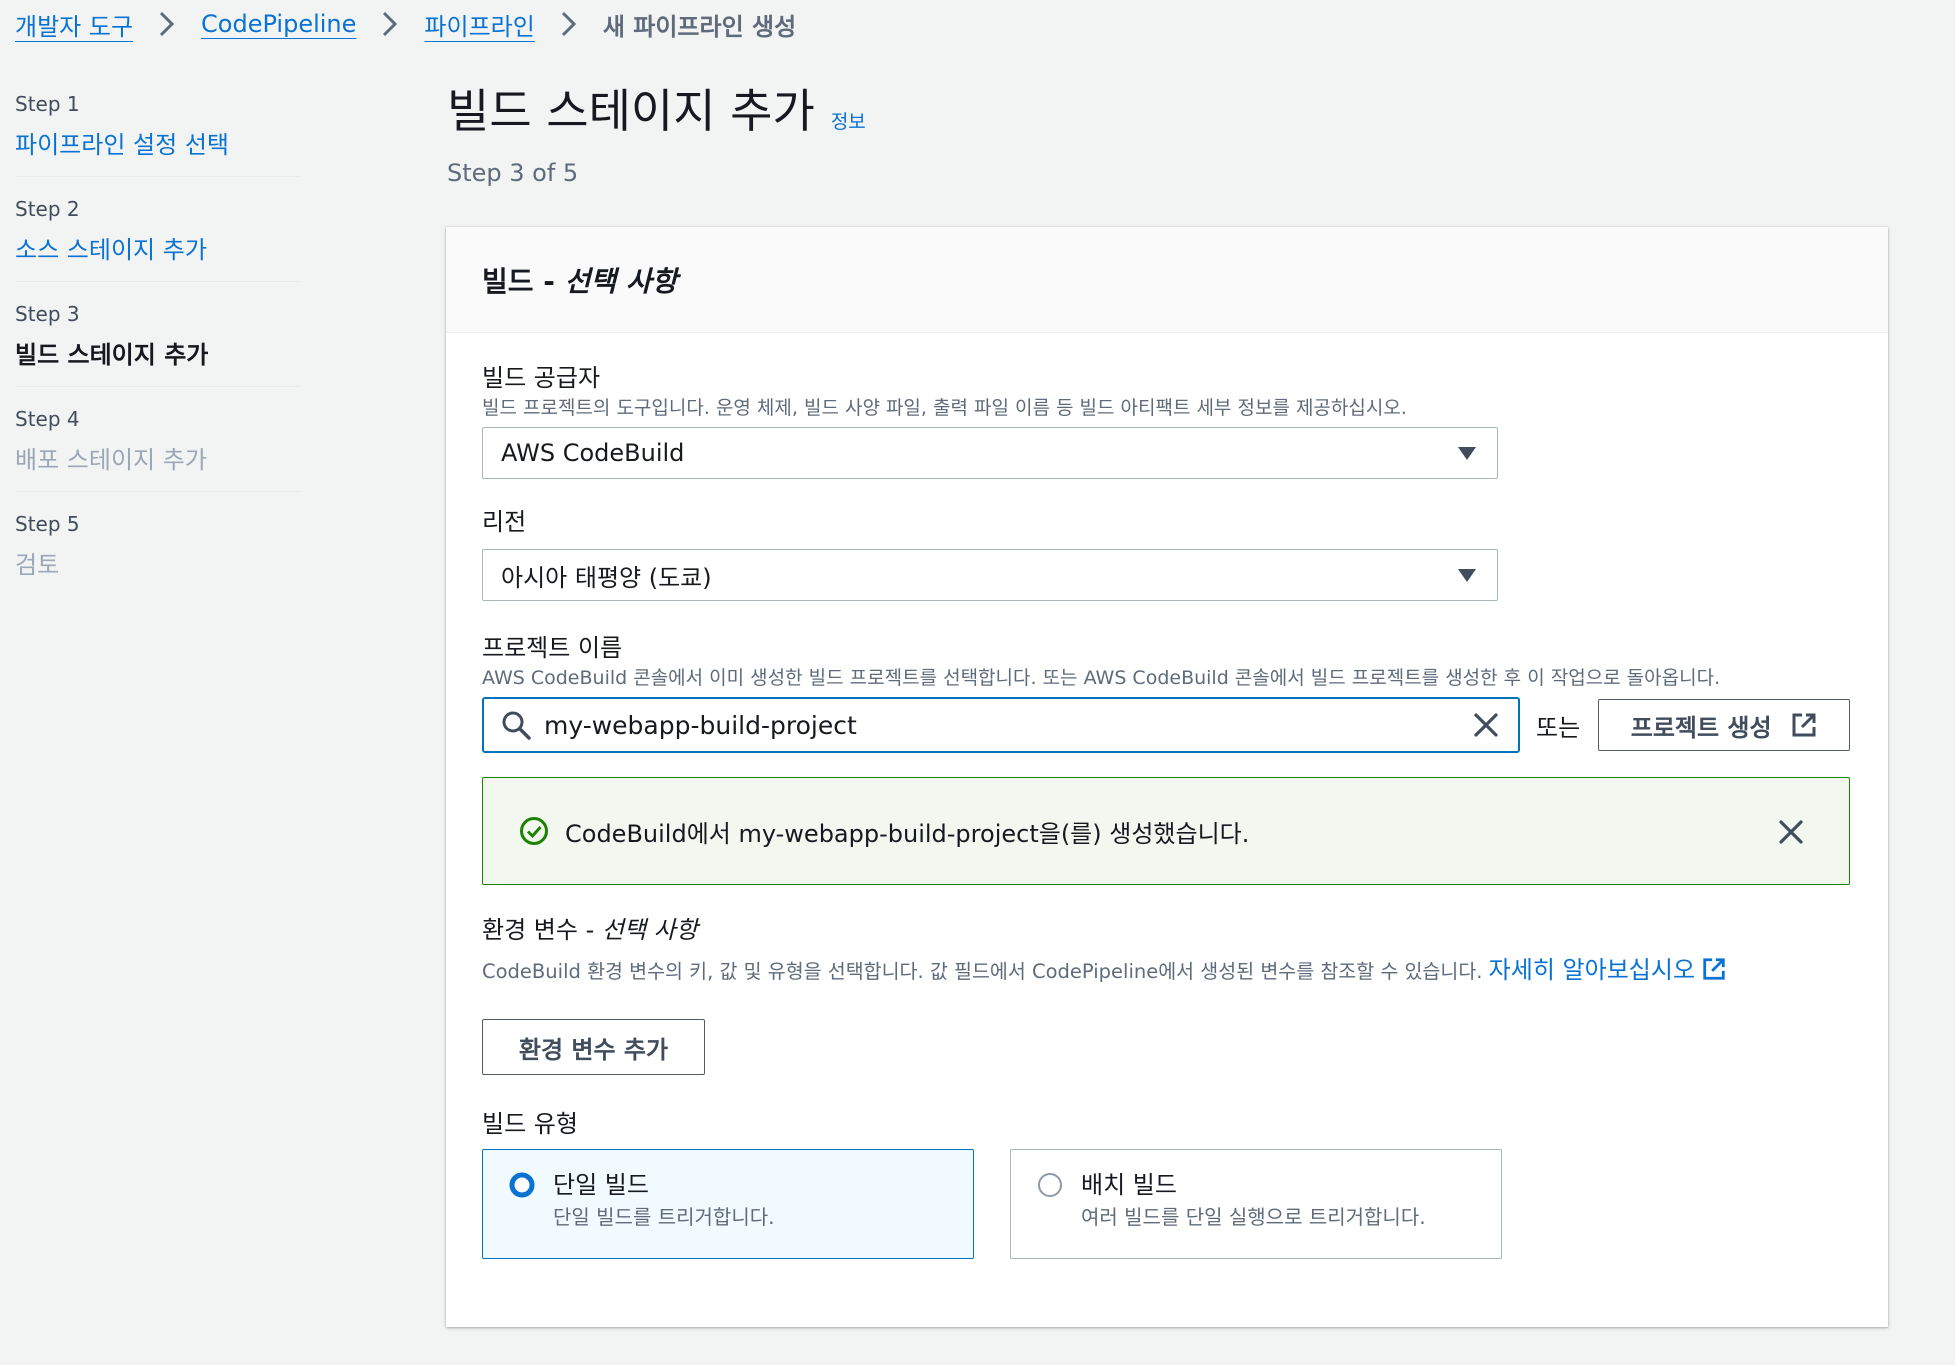  I want to click on add-env-var-button: 환경 변수 추가, so click(593, 1047).